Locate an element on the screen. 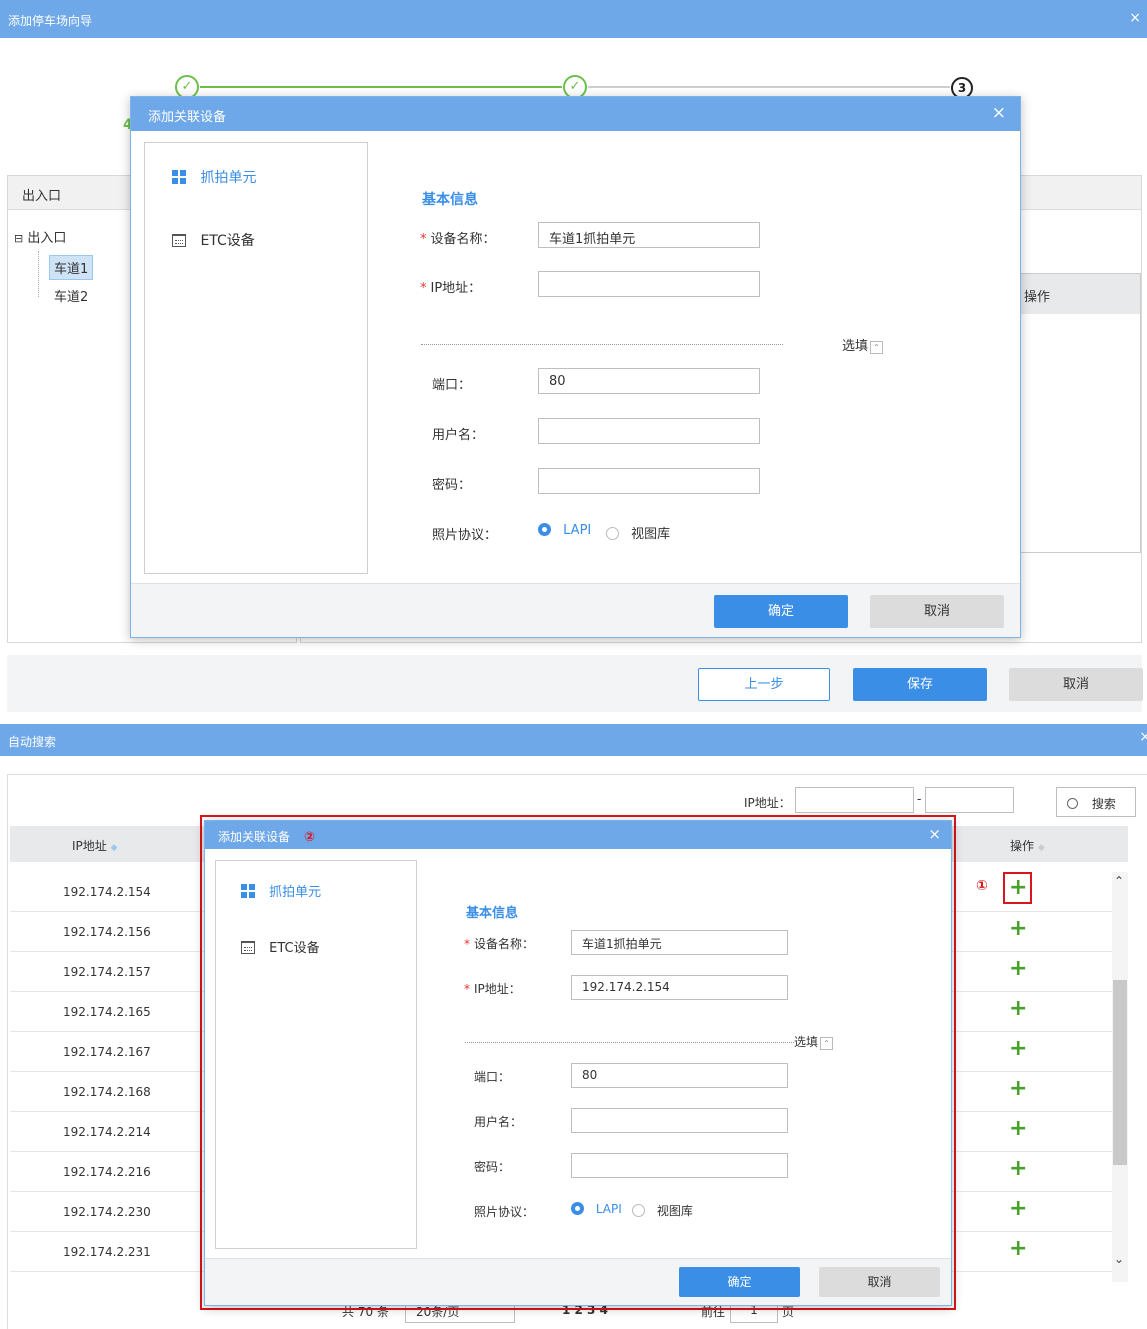  ip-cell: 192.174.2.154 is located at coordinates (107, 892).